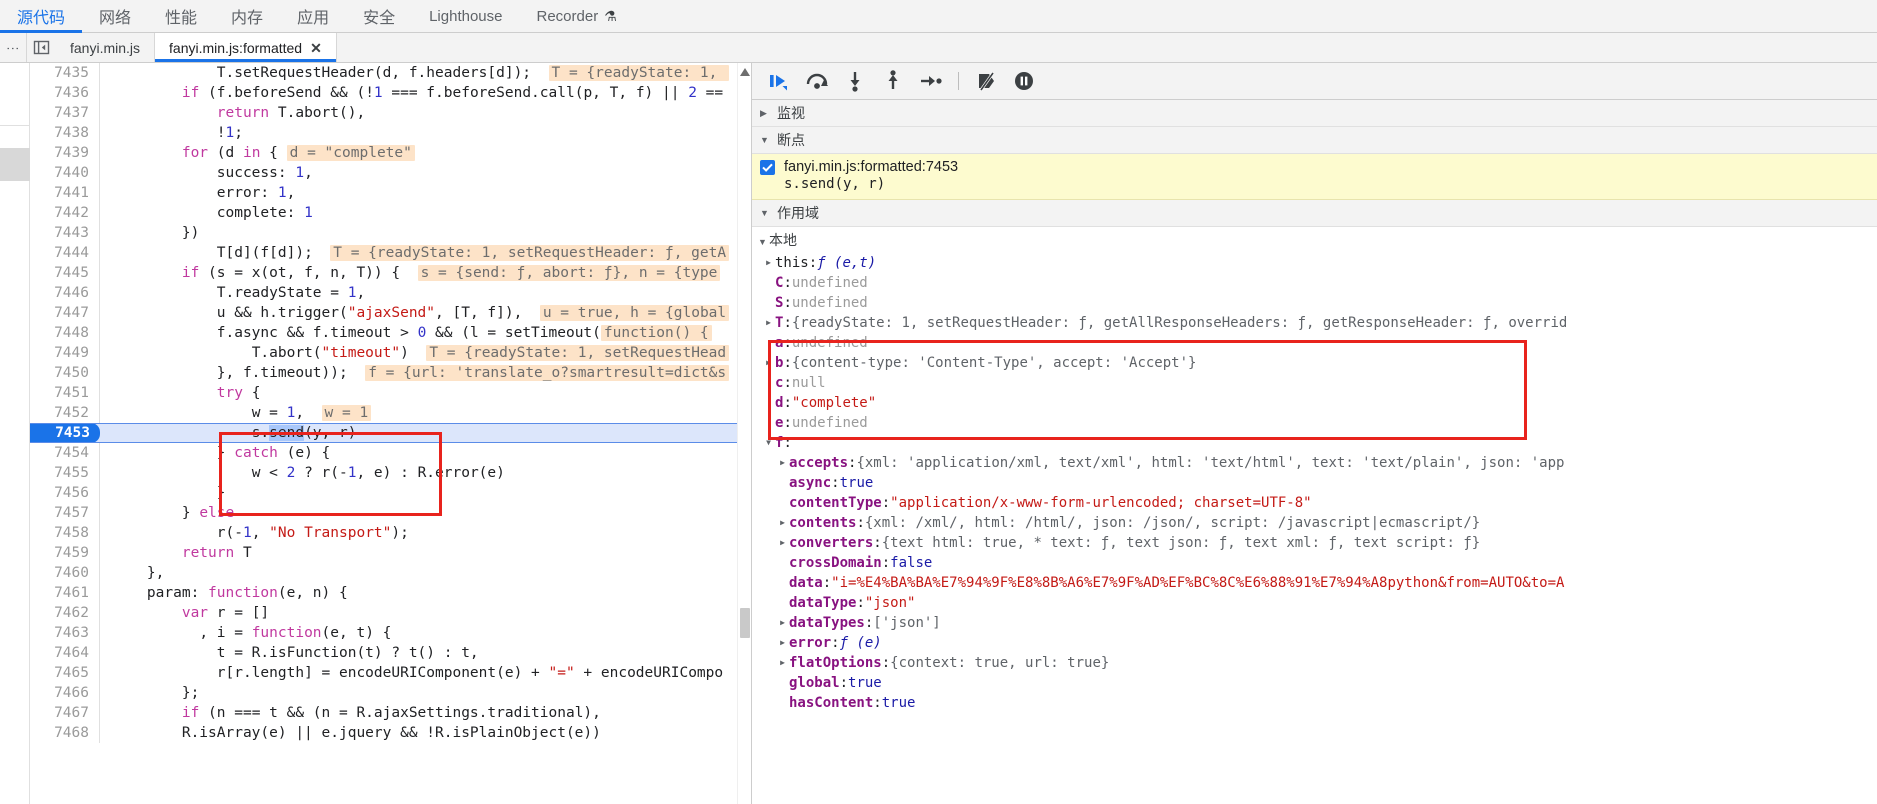  What do you see at coordinates (383, 133) in the screenshot?
I see `code-line: 7438 !1;` at bounding box center [383, 133].